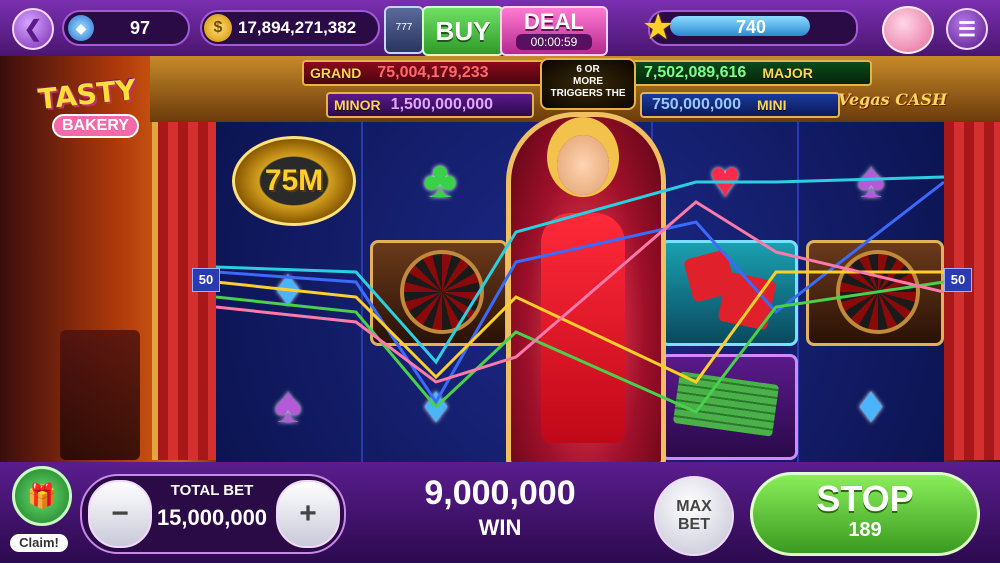  What do you see at coordinates (696, 104) in the screenshot?
I see `mini-value: 750,000,000` at bounding box center [696, 104].